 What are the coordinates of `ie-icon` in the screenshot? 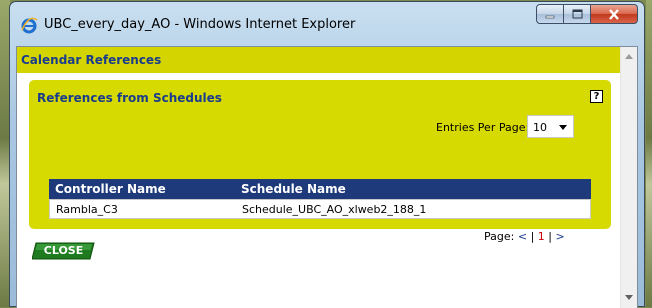 It's located at (29, 25).